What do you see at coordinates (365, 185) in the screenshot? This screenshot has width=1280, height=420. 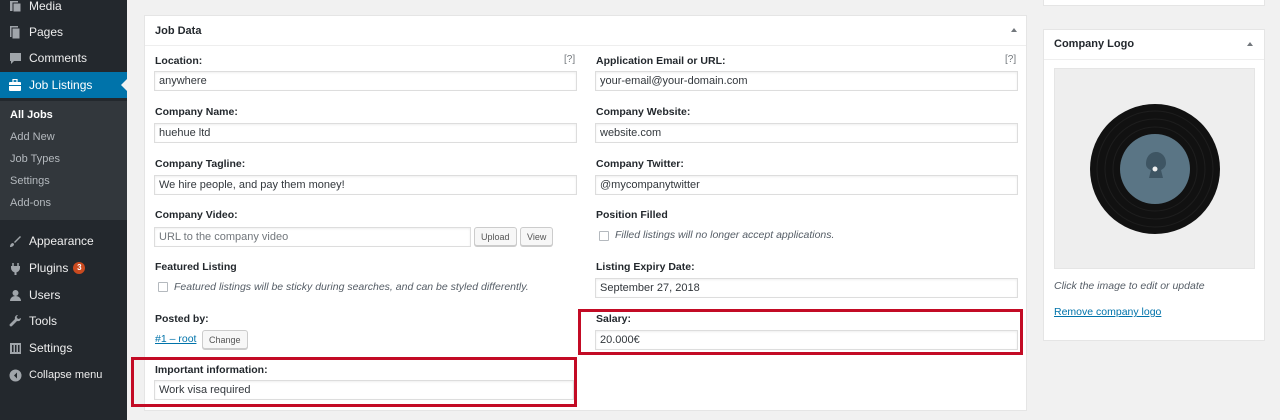 I see `company-tagline-input` at bounding box center [365, 185].